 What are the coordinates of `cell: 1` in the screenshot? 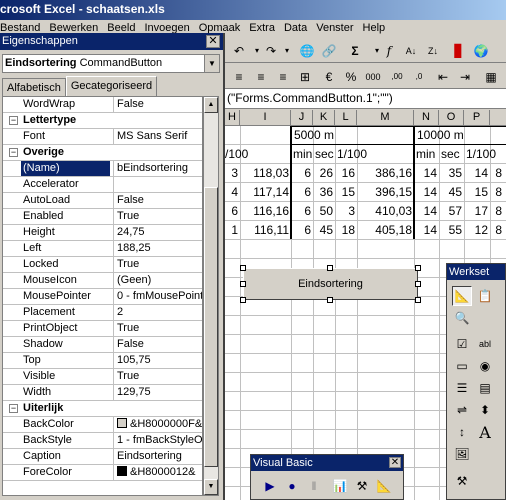 It's located at (232, 230).